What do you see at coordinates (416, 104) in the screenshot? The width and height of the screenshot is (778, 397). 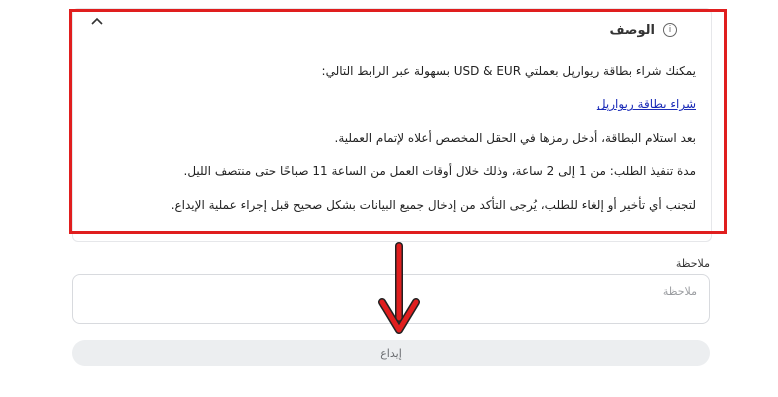 I see `description-link-line: شراء بطاقة ريوارپل` at bounding box center [416, 104].